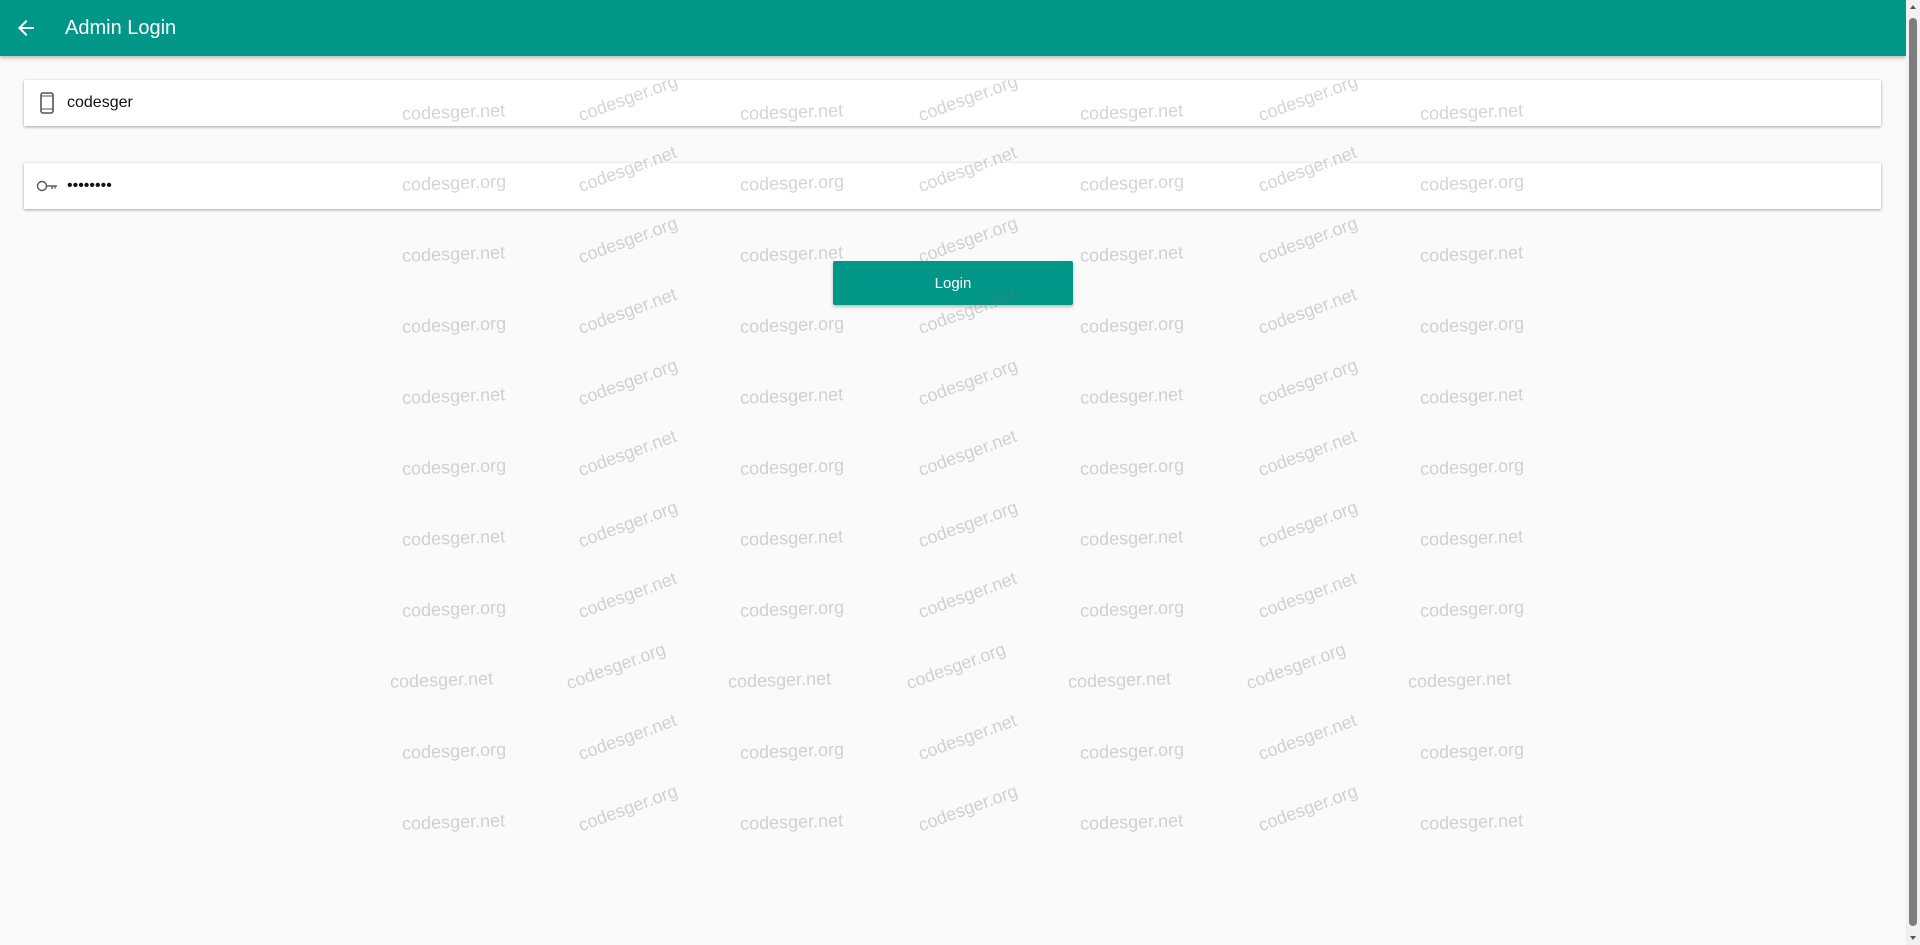  What do you see at coordinates (47, 186) in the screenshot?
I see `key-icon` at bounding box center [47, 186].